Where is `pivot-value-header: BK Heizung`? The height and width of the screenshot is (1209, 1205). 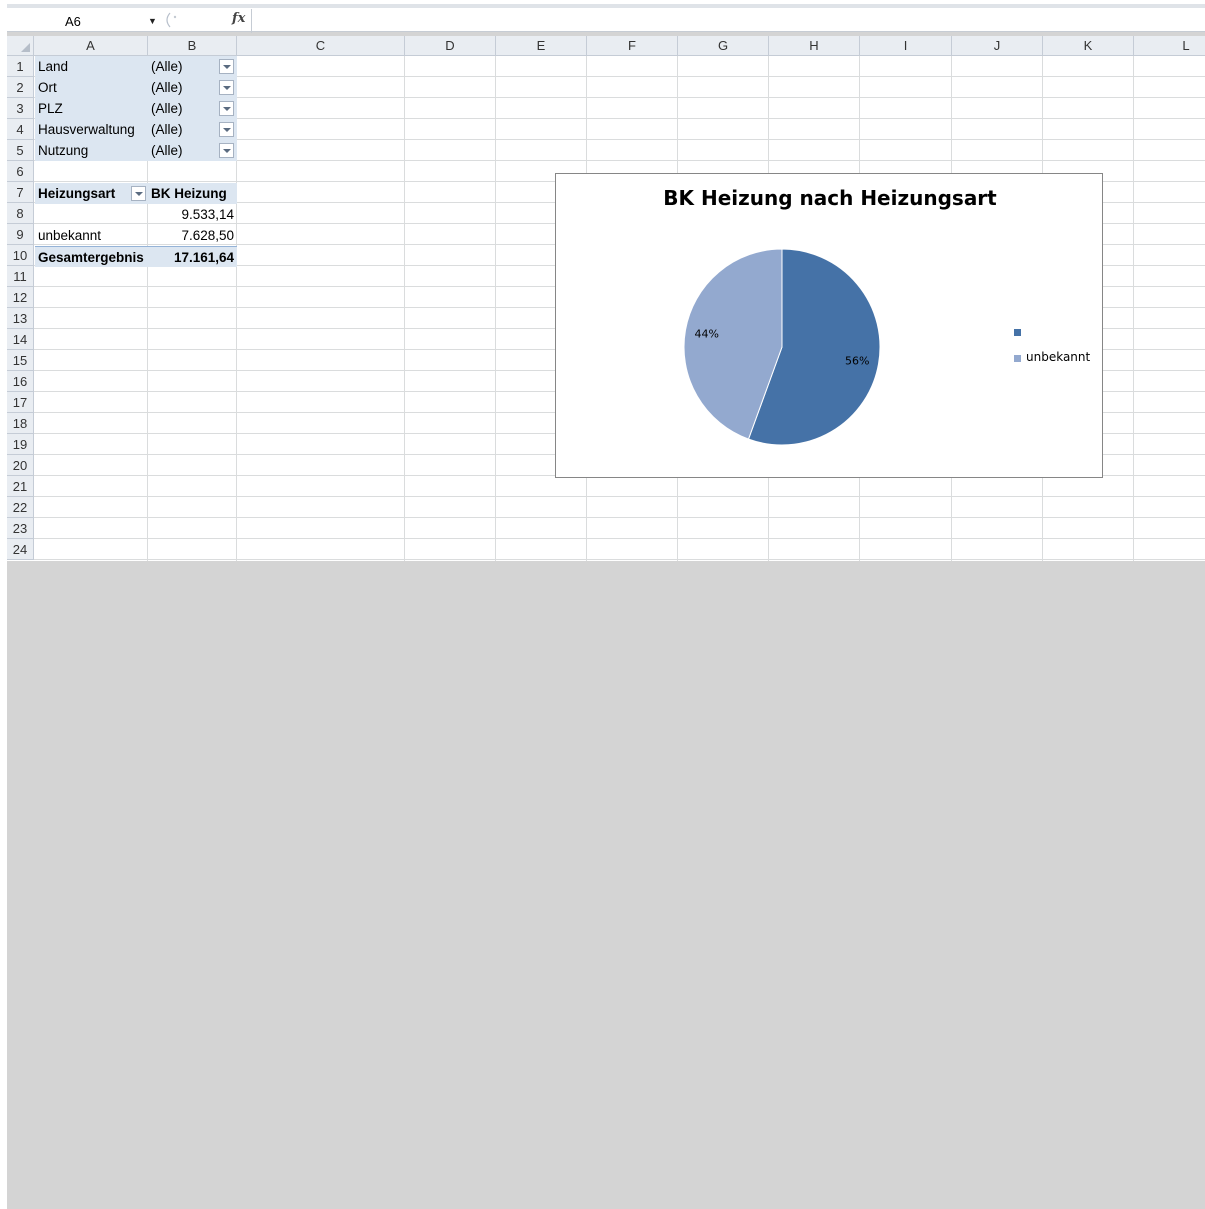
pivot-value-header: BK Heizung is located at coordinates (192, 193).